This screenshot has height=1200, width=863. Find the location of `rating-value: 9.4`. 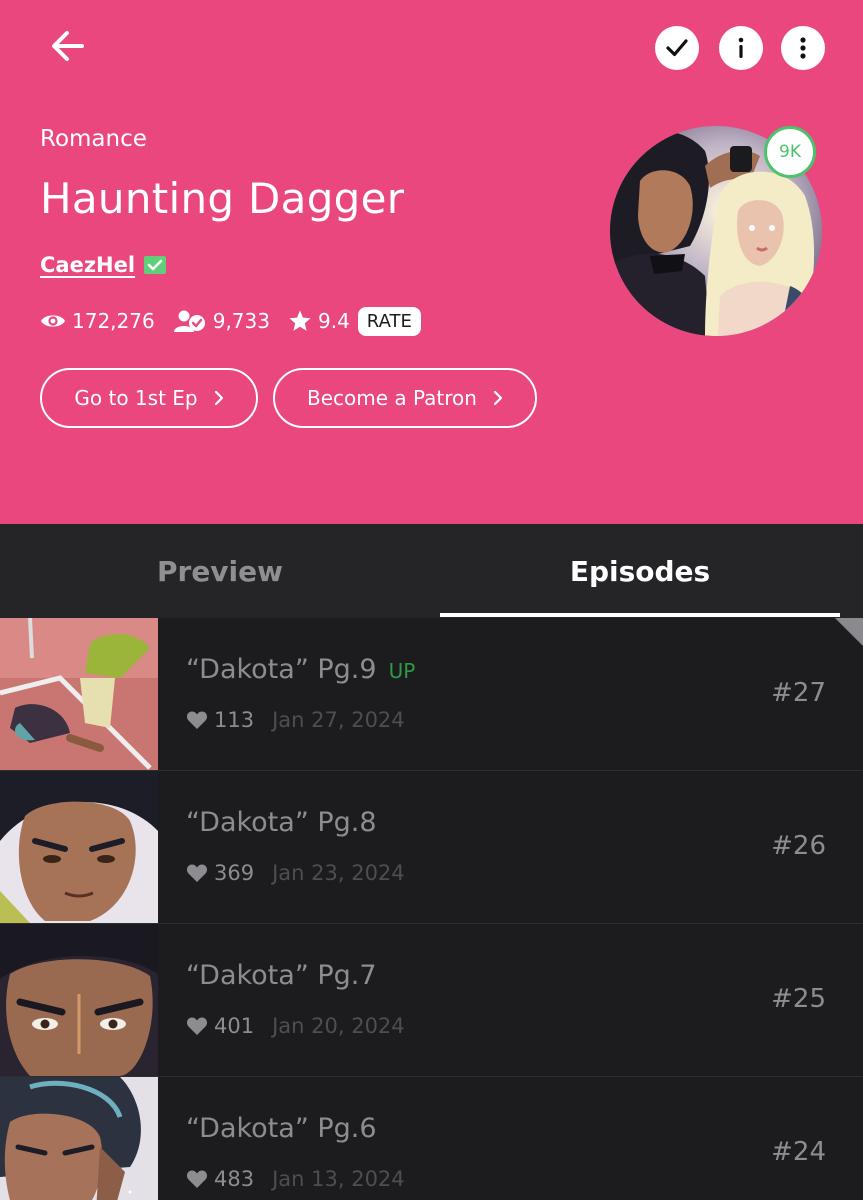

rating-value: 9.4 is located at coordinates (333, 321).